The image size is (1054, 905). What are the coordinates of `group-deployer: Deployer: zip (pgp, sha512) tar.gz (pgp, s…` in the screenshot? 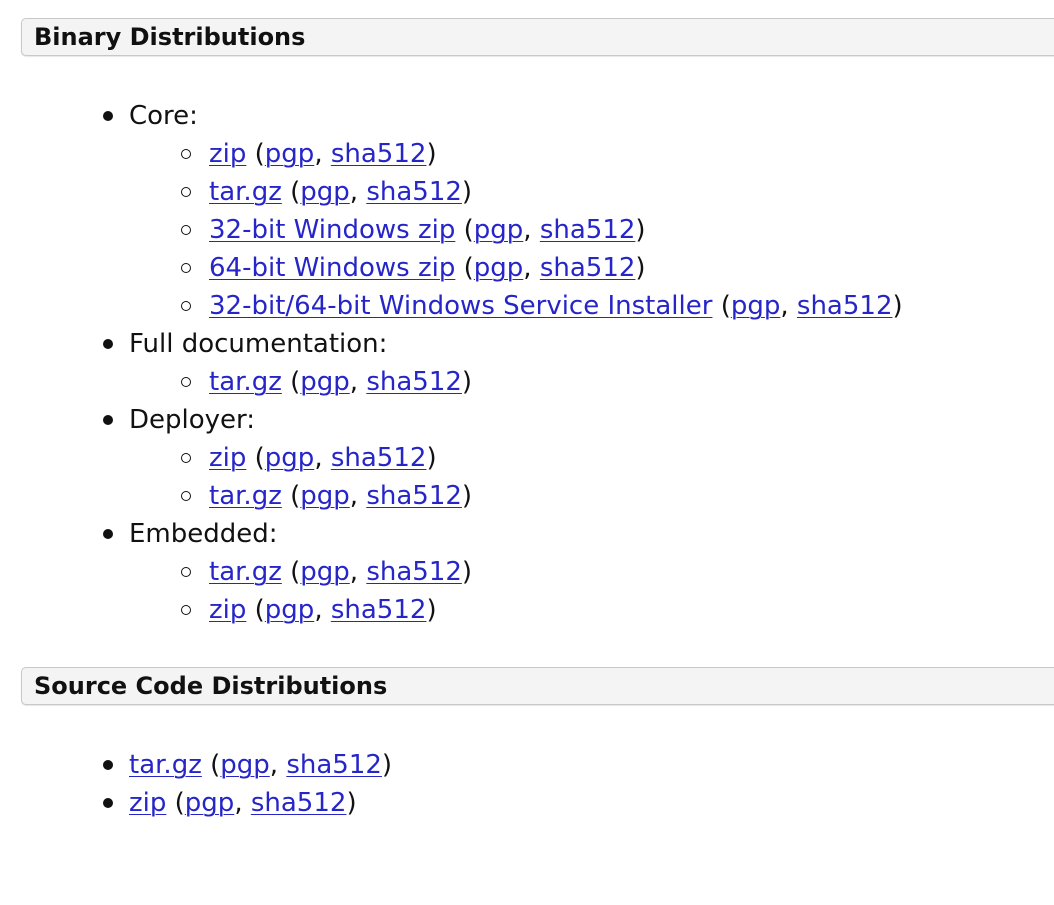 It's located at (501, 458).